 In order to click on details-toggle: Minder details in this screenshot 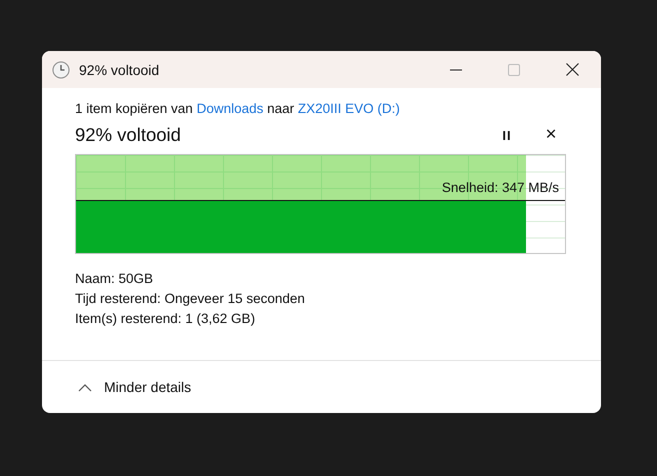, I will do `click(135, 387)`.